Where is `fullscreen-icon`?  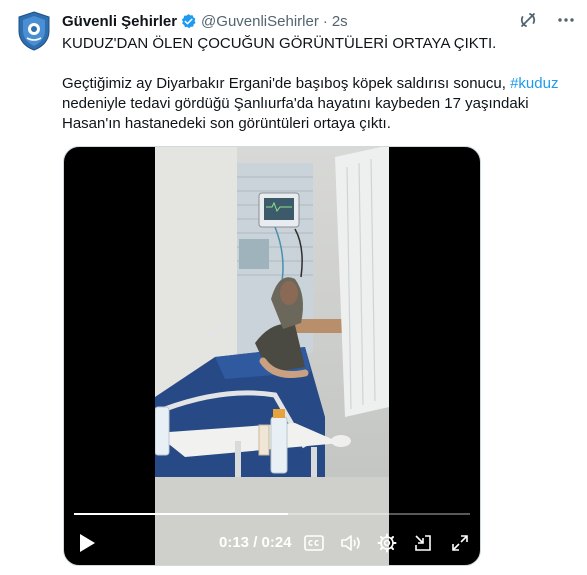 fullscreen-icon is located at coordinates (460, 543).